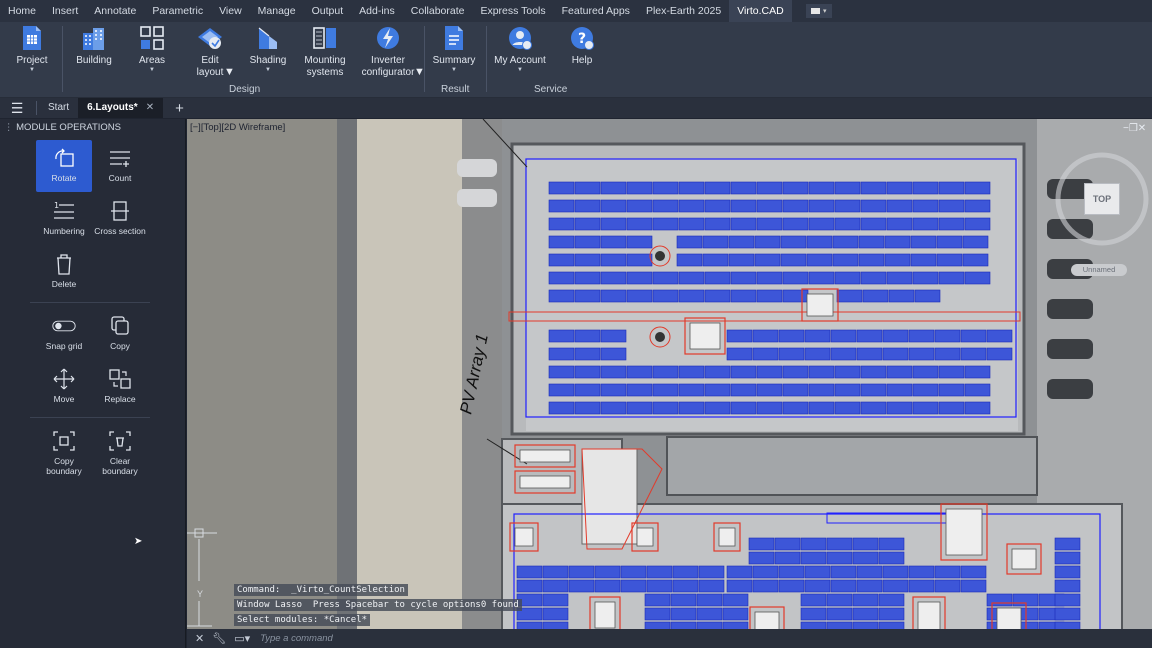 The width and height of the screenshot is (1152, 648). Describe the element at coordinates (10, 127) in the screenshot. I see `grip-icon: ⋮` at that location.